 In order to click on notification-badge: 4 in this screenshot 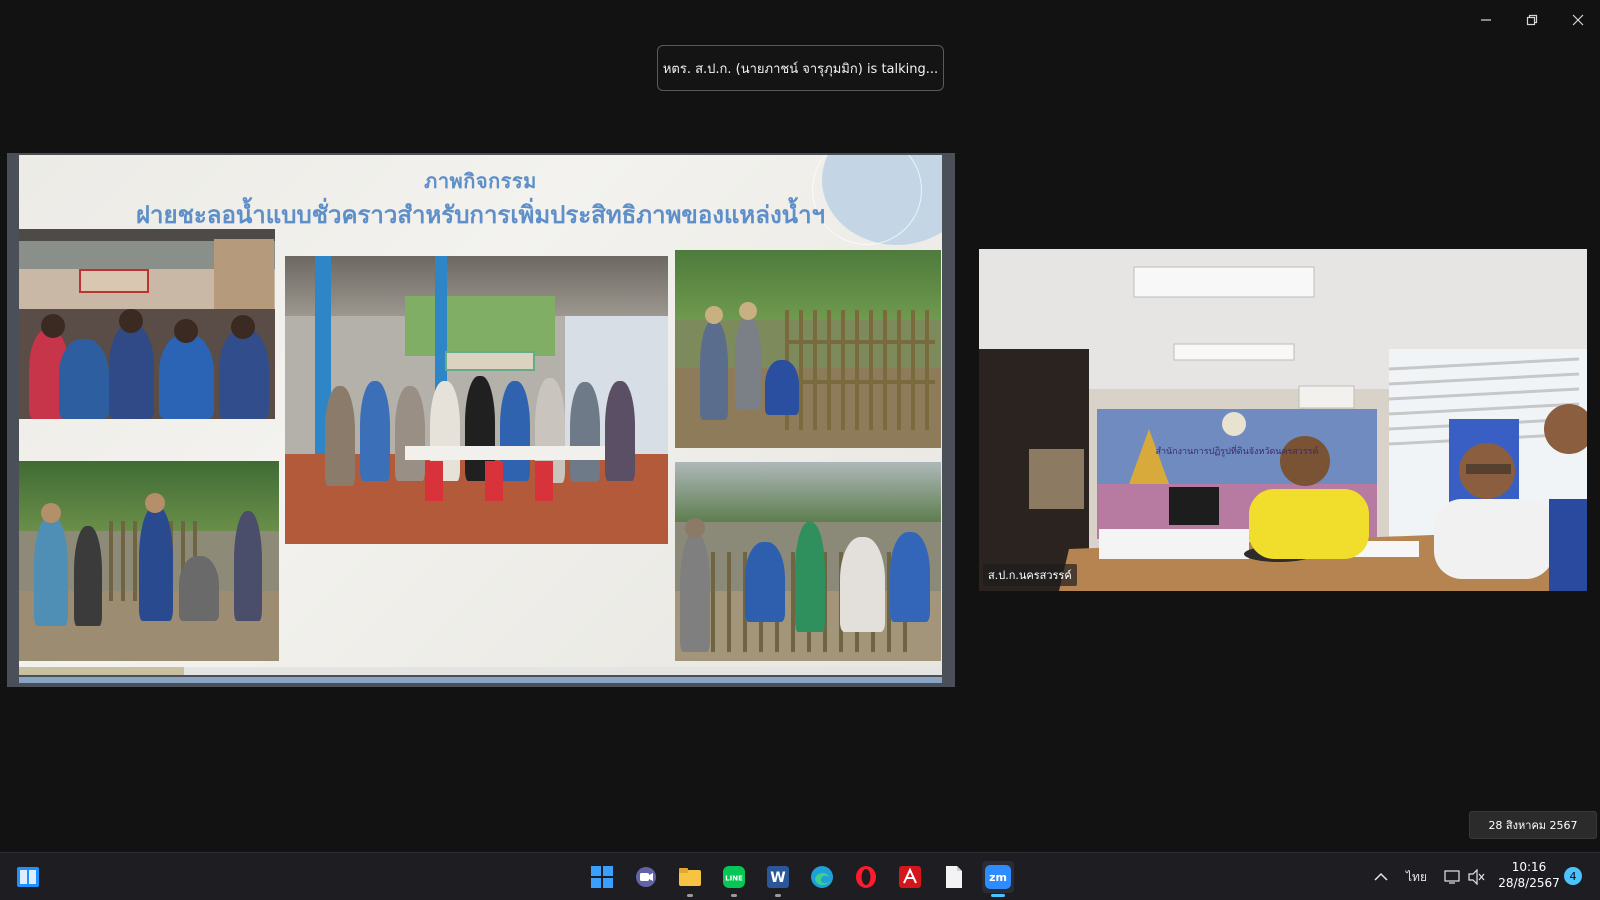, I will do `click(1573, 876)`.